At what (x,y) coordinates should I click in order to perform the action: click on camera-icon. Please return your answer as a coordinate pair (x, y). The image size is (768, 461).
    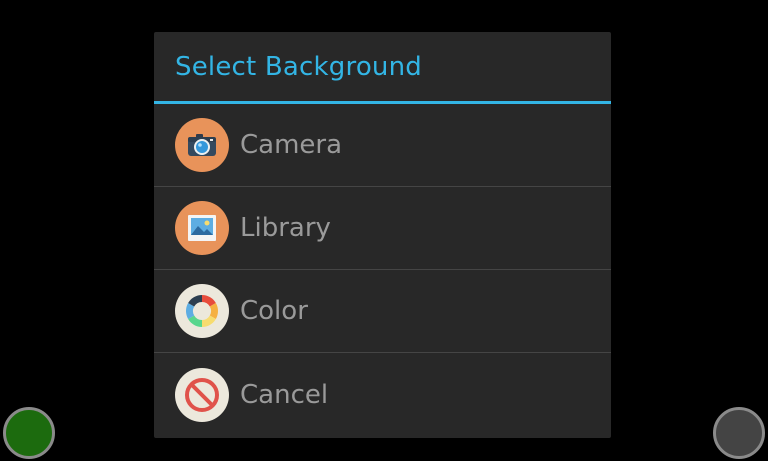
    Looking at the image, I should click on (202, 145).